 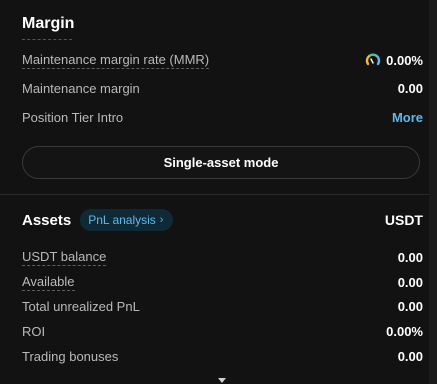 What do you see at coordinates (222, 282) in the screenshot?
I see `available-row: Available 0.00` at bounding box center [222, 282].